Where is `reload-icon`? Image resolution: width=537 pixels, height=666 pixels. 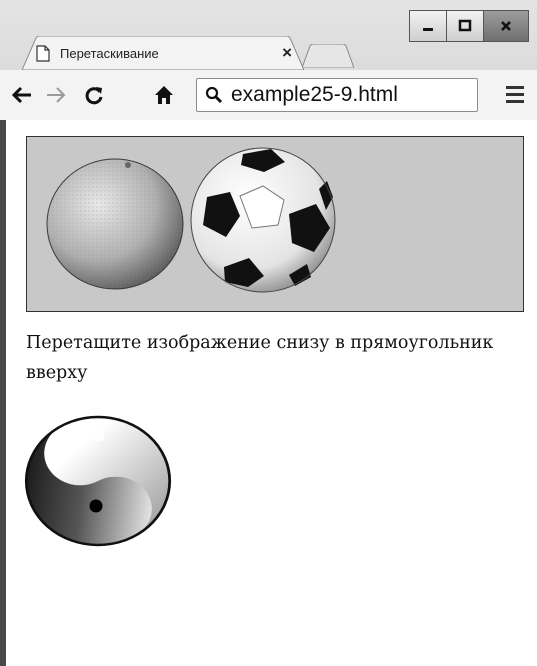 reload-icon is located at coordinates (94, 96).